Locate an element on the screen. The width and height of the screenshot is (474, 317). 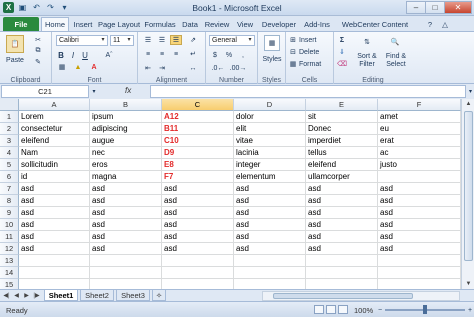
zoom-level: 100% is located at coordinates (363, 310).